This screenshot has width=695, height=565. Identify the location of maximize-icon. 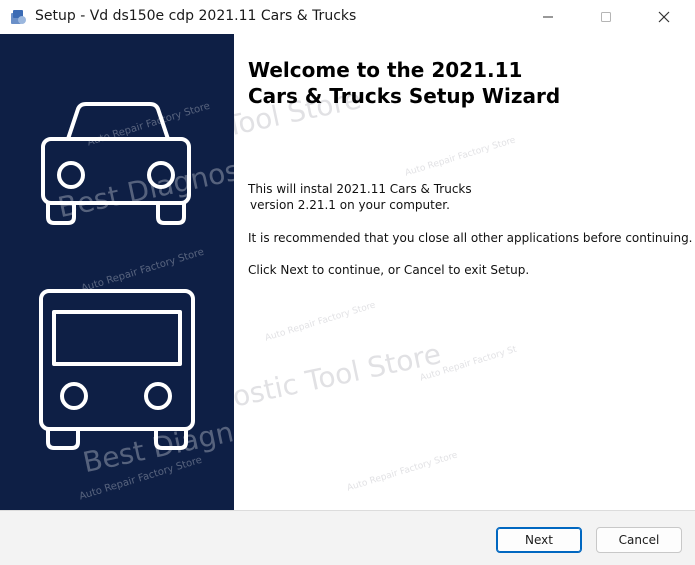
(606, 17).